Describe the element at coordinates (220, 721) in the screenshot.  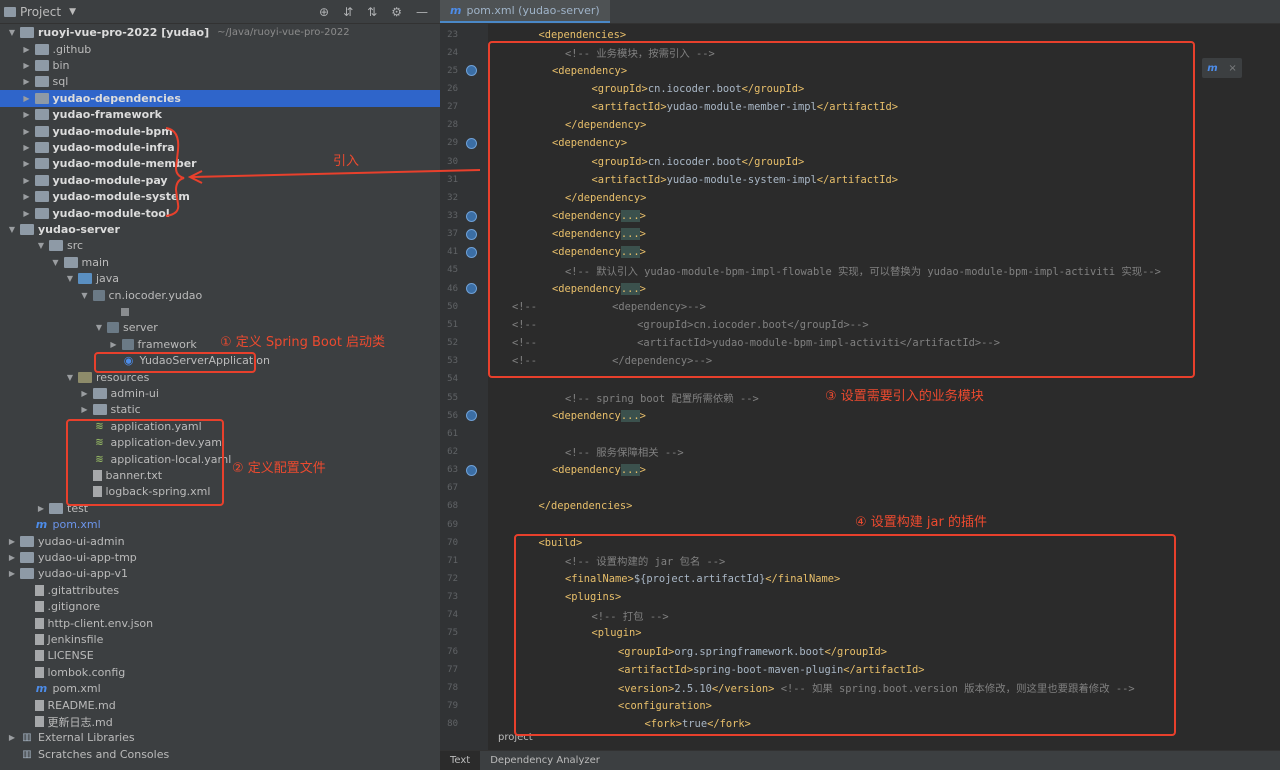
I see `tree-item: 更新日志.md` at that location.